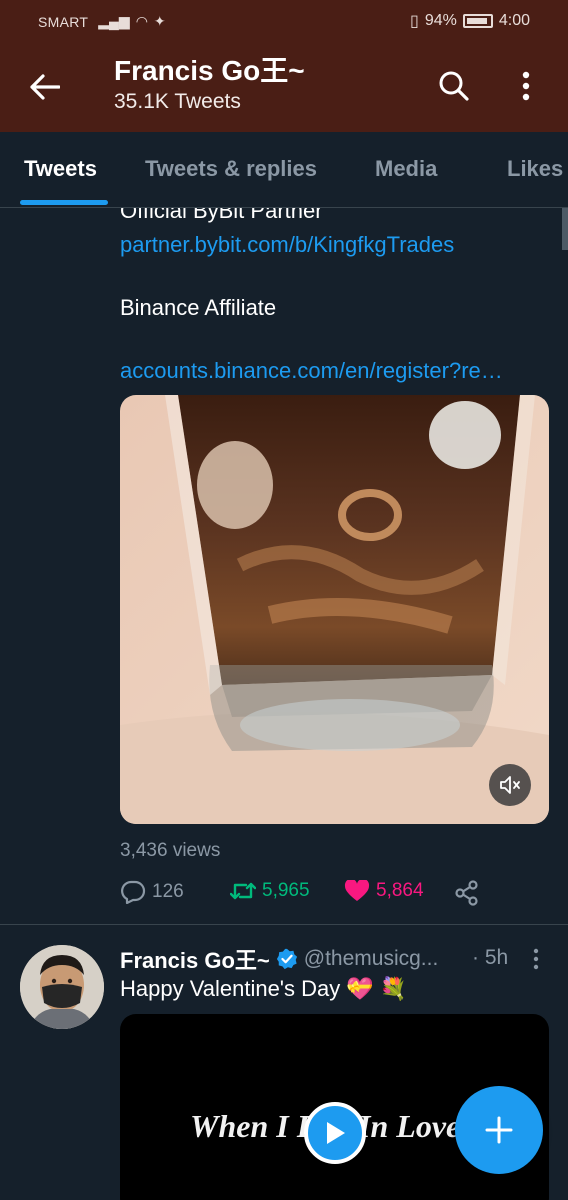  I want to click on compose-tweet-button, so click(499, 1130).